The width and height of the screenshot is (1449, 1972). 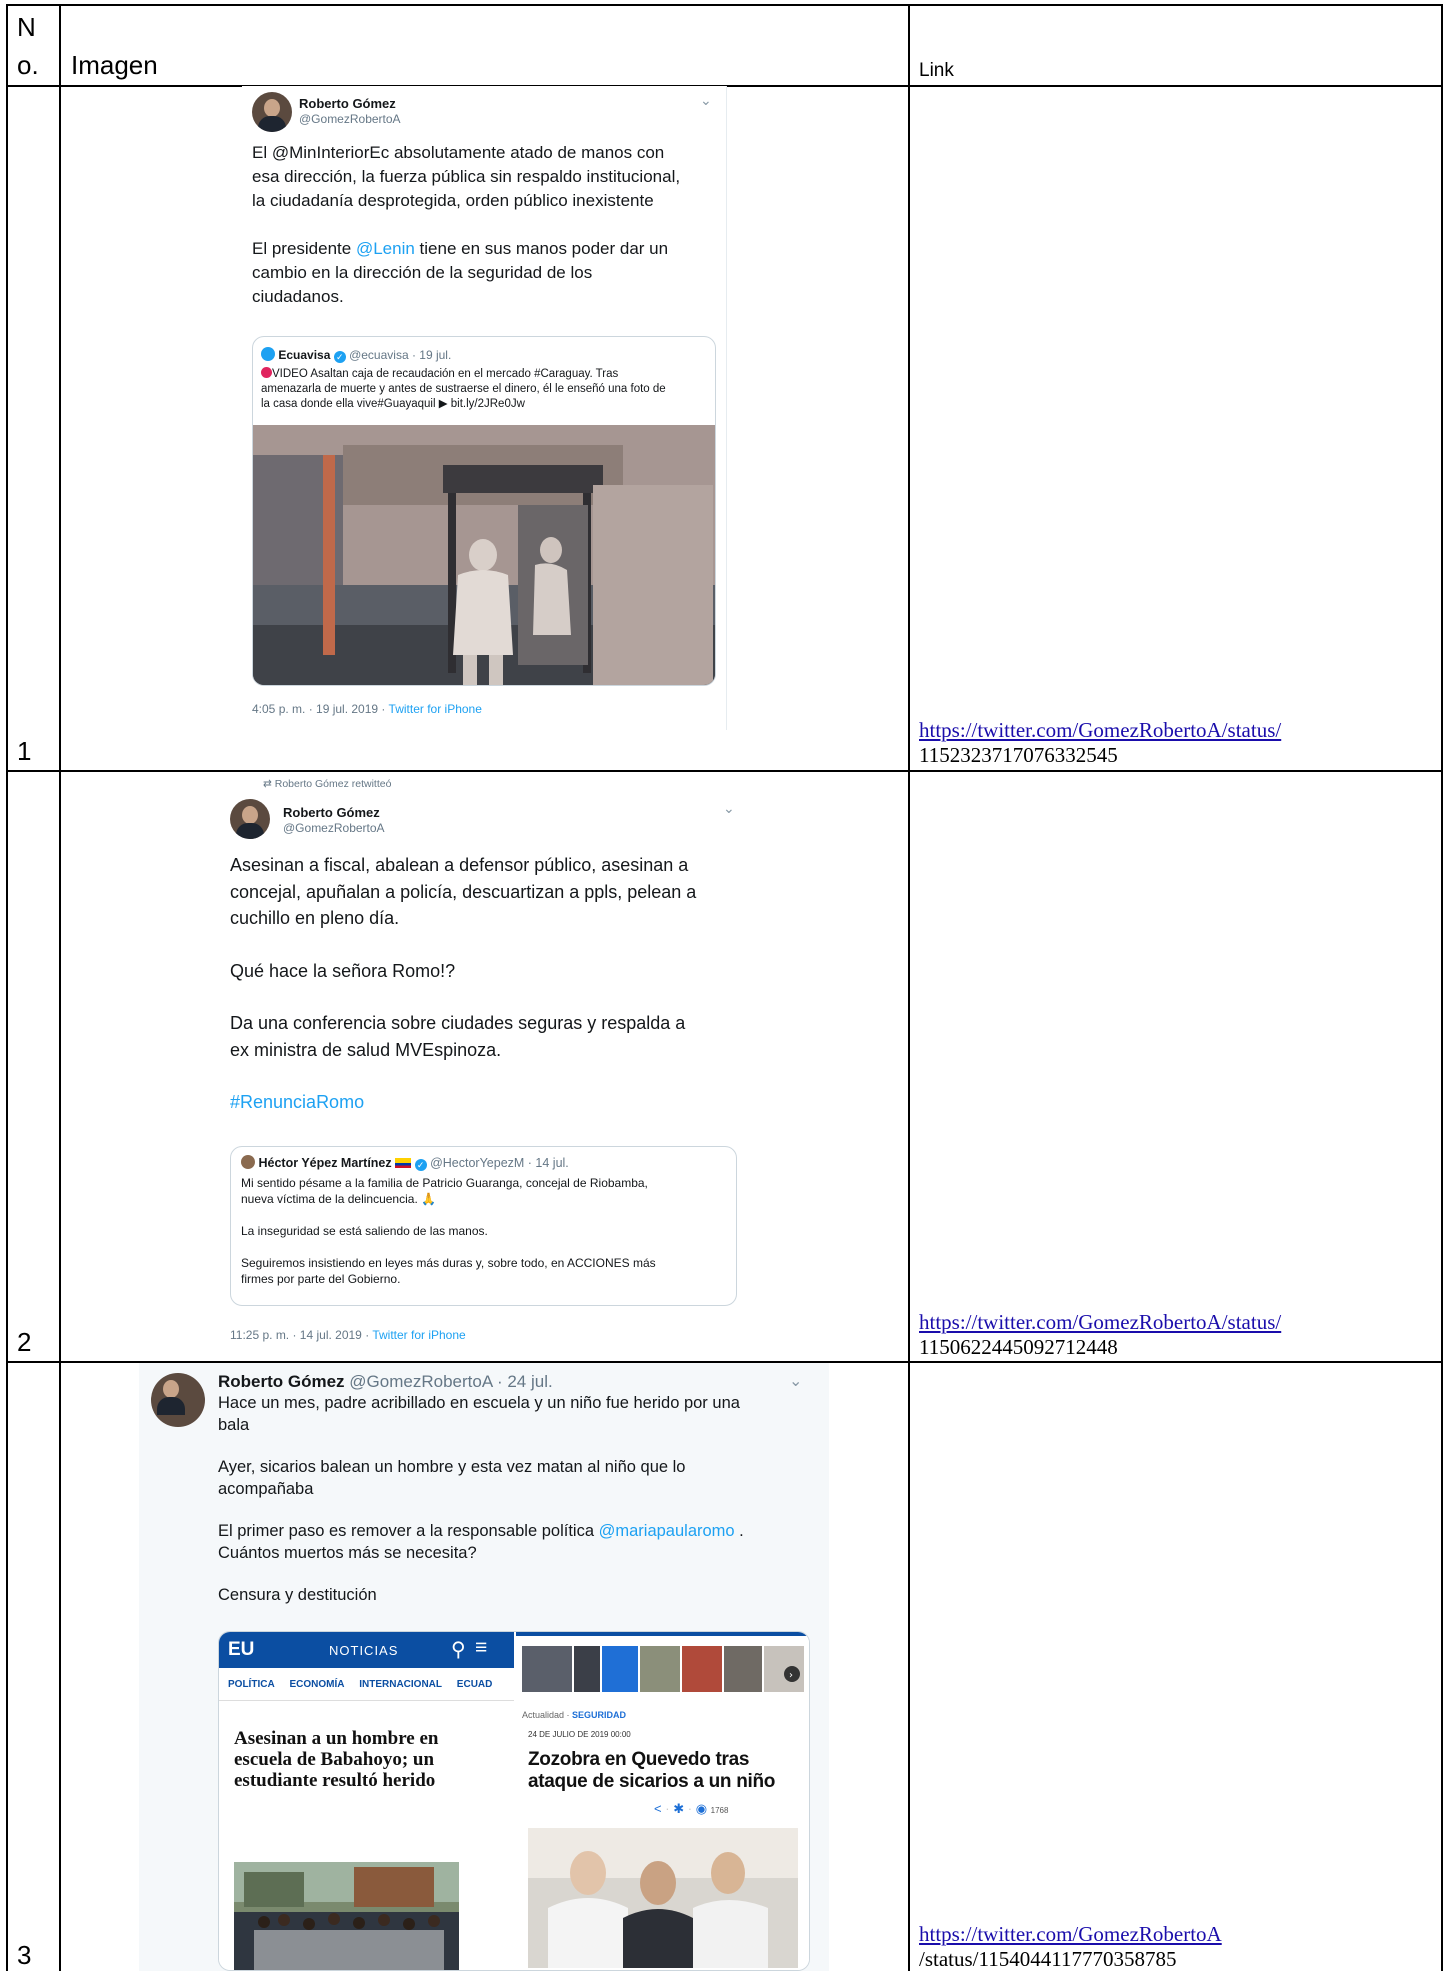 I want to click on category-line: Actualidad · SEGURIDAD, so click(x=574, y=1715).